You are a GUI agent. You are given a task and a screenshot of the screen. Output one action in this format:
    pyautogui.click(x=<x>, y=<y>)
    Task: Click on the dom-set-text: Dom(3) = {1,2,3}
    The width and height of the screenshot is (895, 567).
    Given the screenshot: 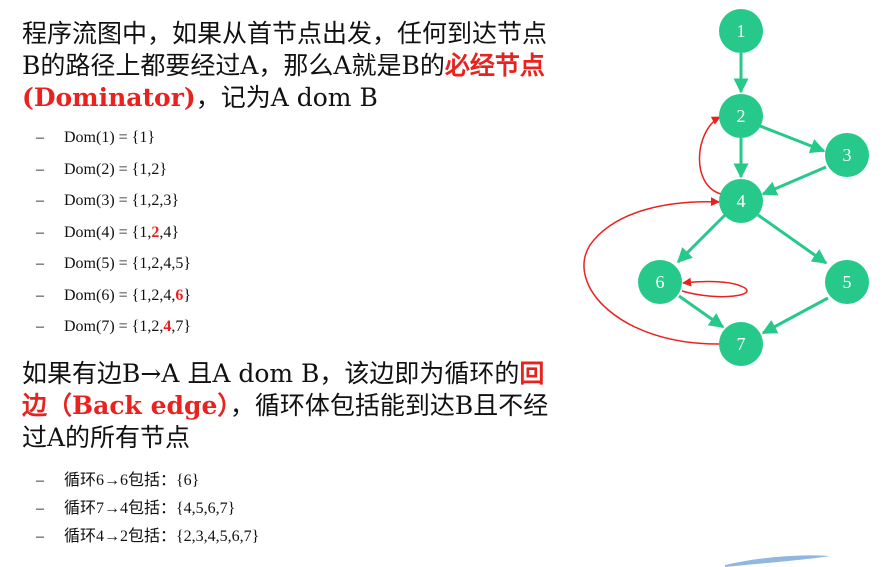 What is the action you would take?
    pyautogui.click(x=122, y=200)
    